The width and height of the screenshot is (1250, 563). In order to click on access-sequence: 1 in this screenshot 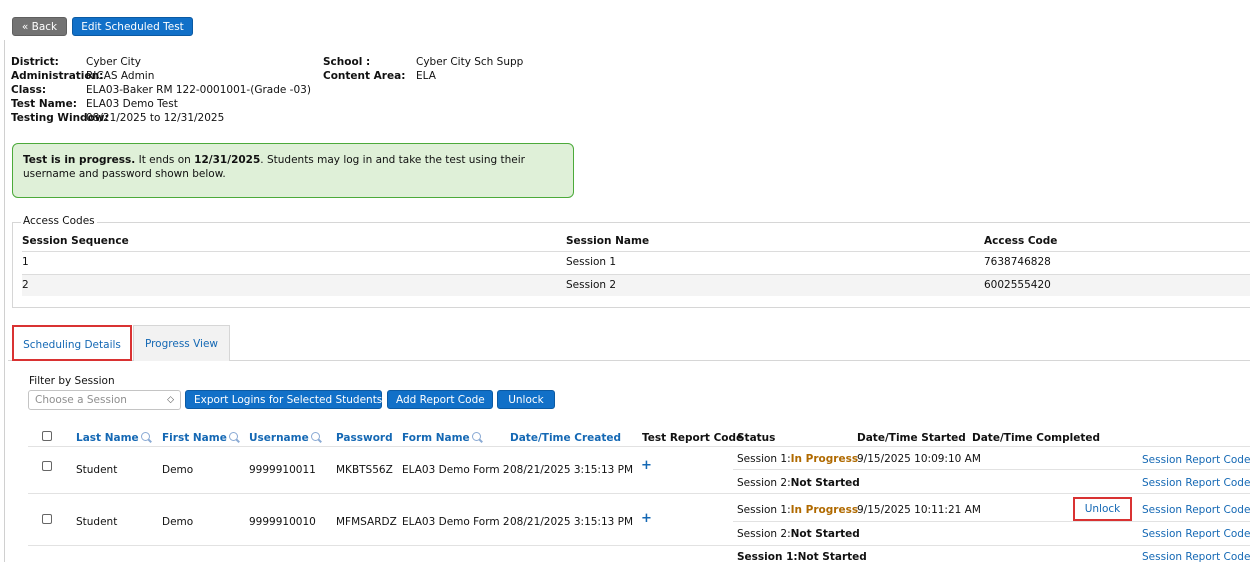, I will do `click(25, 262)`.